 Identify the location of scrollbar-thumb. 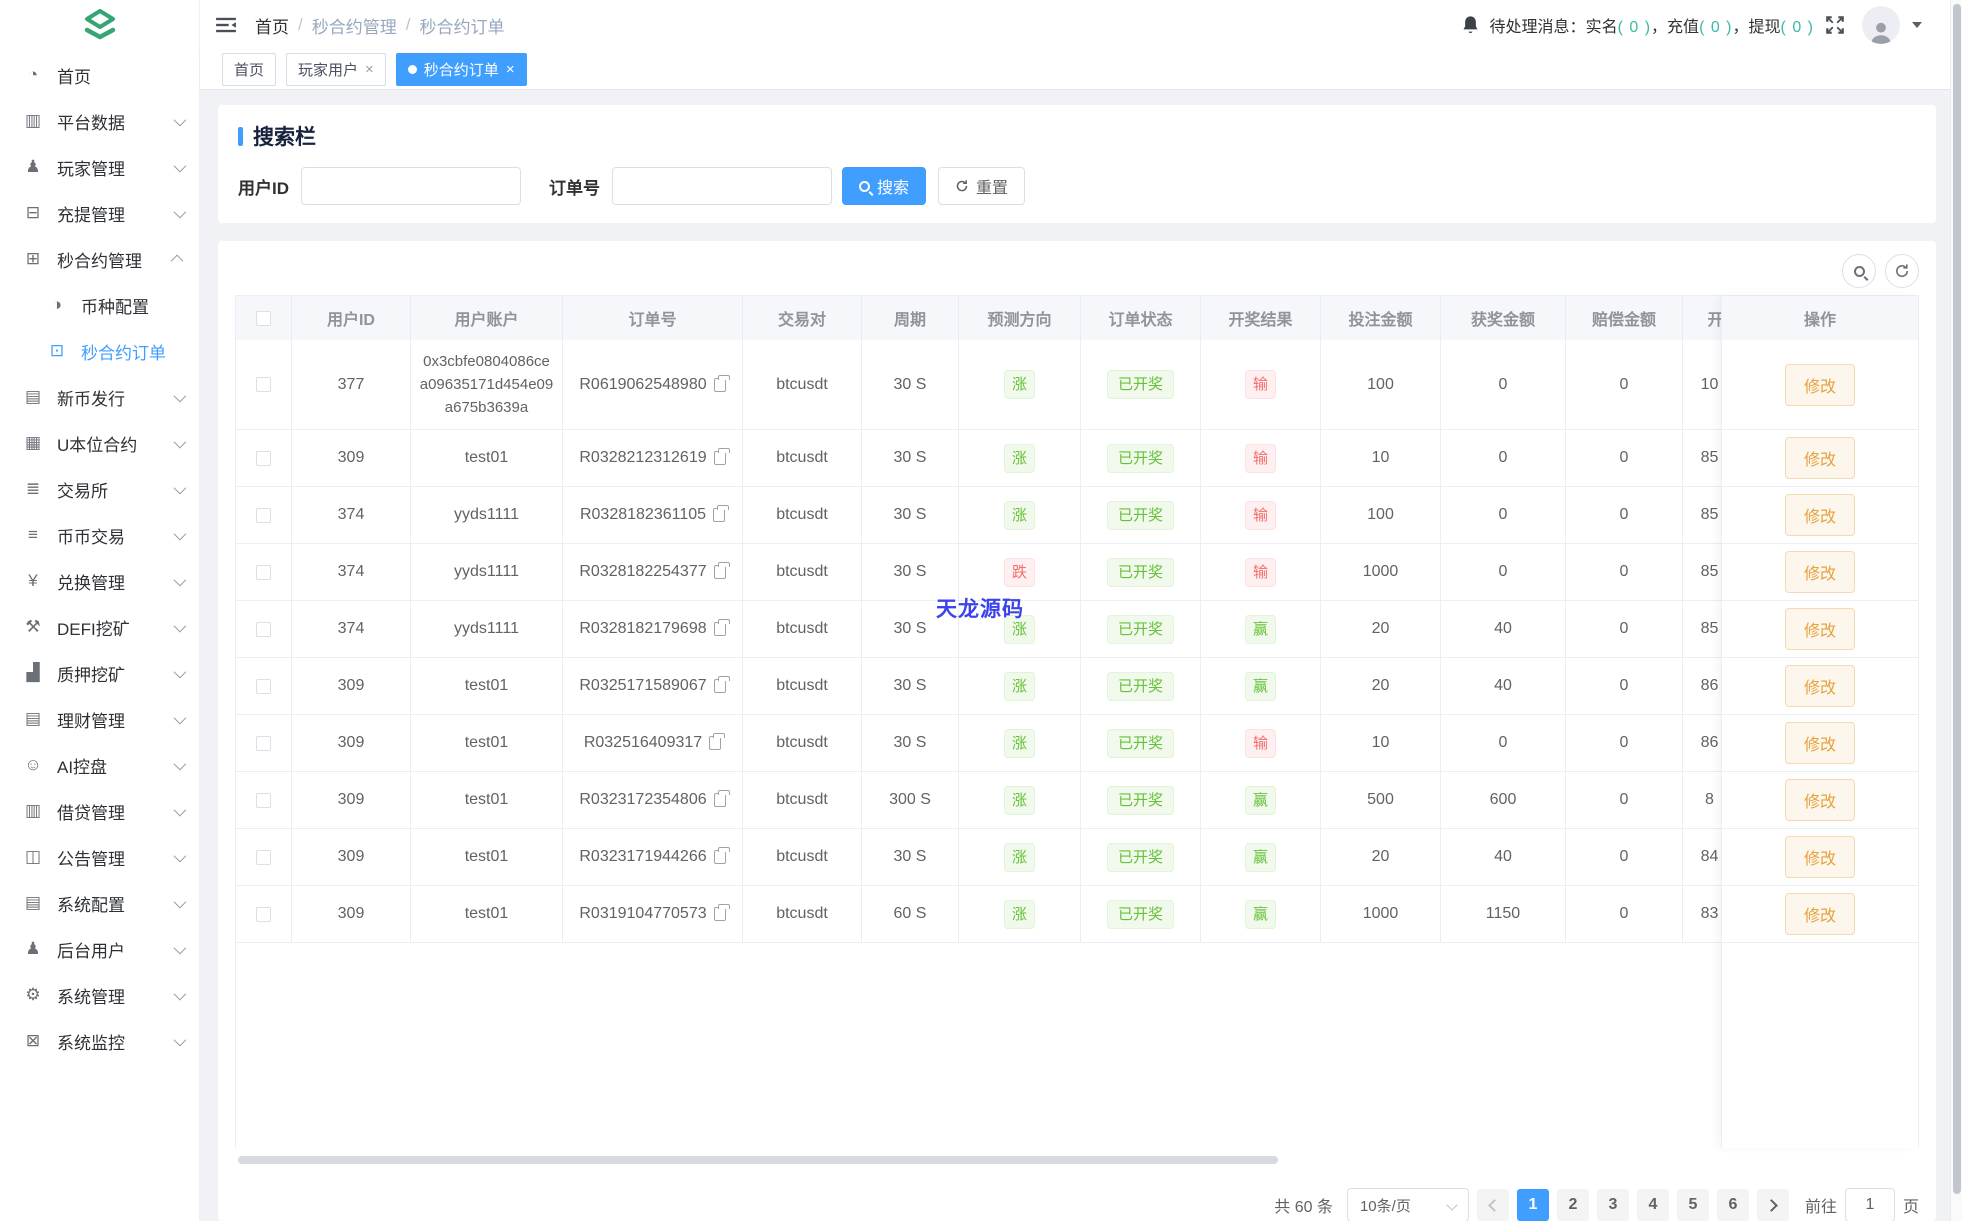
(1957, 599).